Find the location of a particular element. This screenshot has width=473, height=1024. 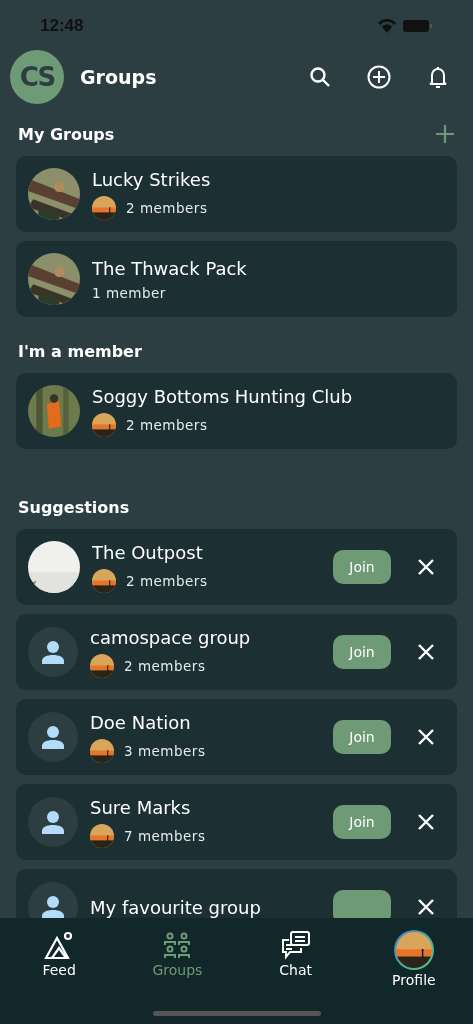

group-name: Doe Nation is located at coordinates (141, 722).